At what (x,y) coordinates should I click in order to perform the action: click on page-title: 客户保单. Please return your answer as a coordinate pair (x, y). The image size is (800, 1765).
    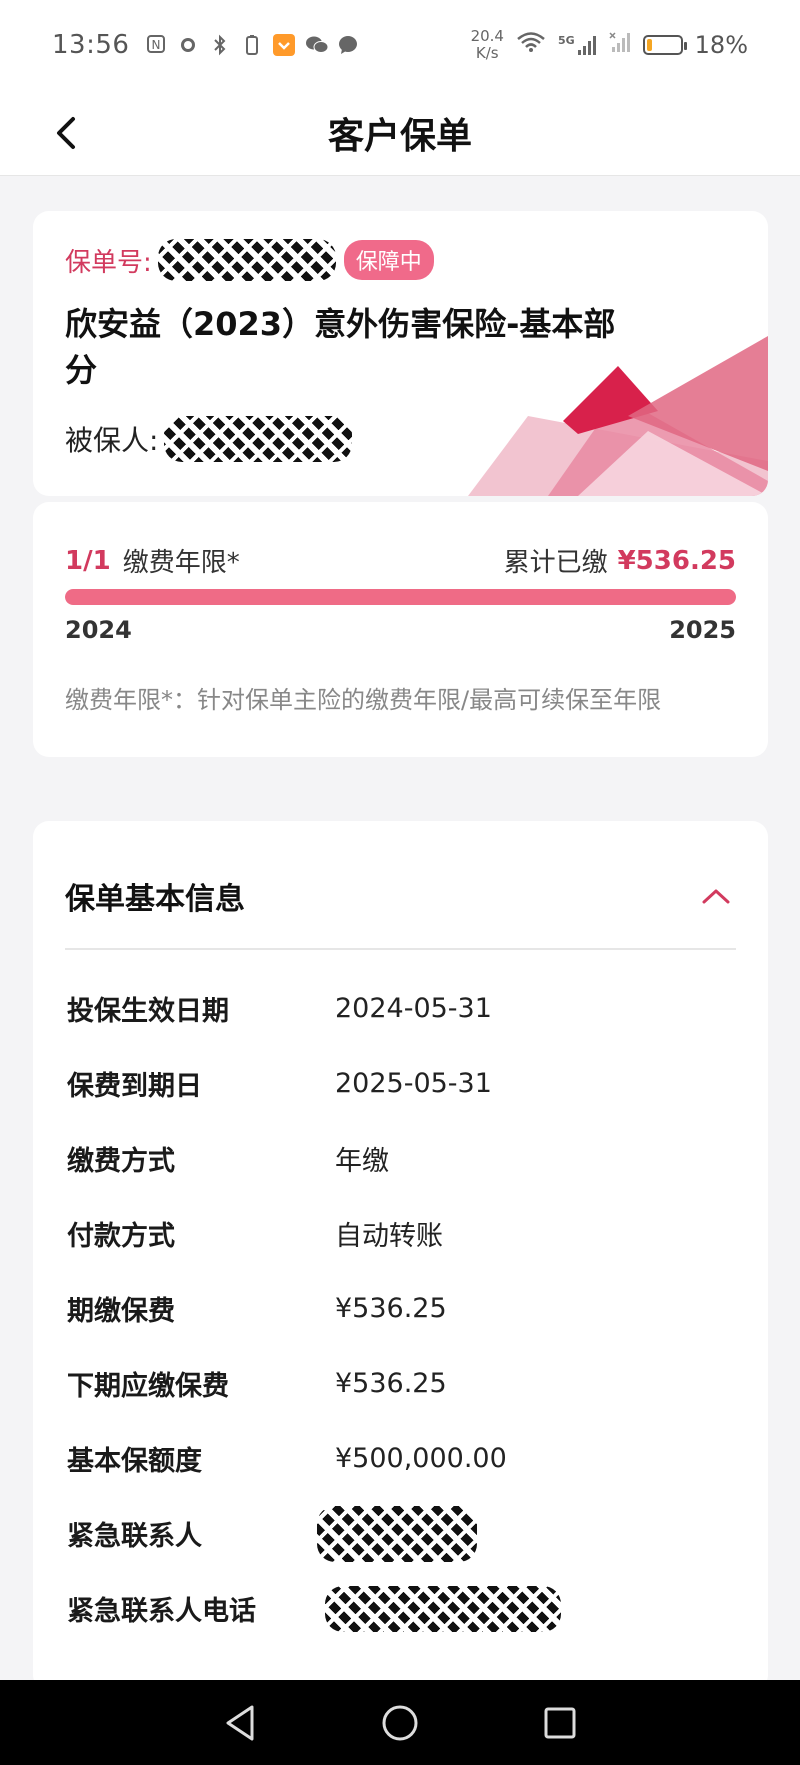
    Looking at the image, I should click on (399, 136).